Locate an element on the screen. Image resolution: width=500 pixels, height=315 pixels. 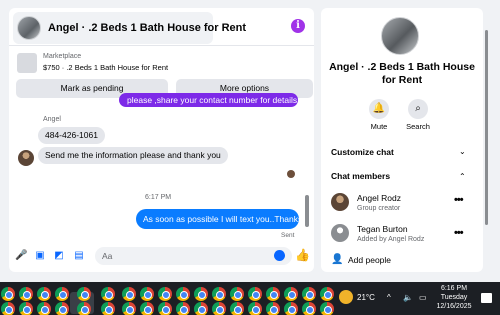
sender-name: Angel is located at coordinates (52, 119).